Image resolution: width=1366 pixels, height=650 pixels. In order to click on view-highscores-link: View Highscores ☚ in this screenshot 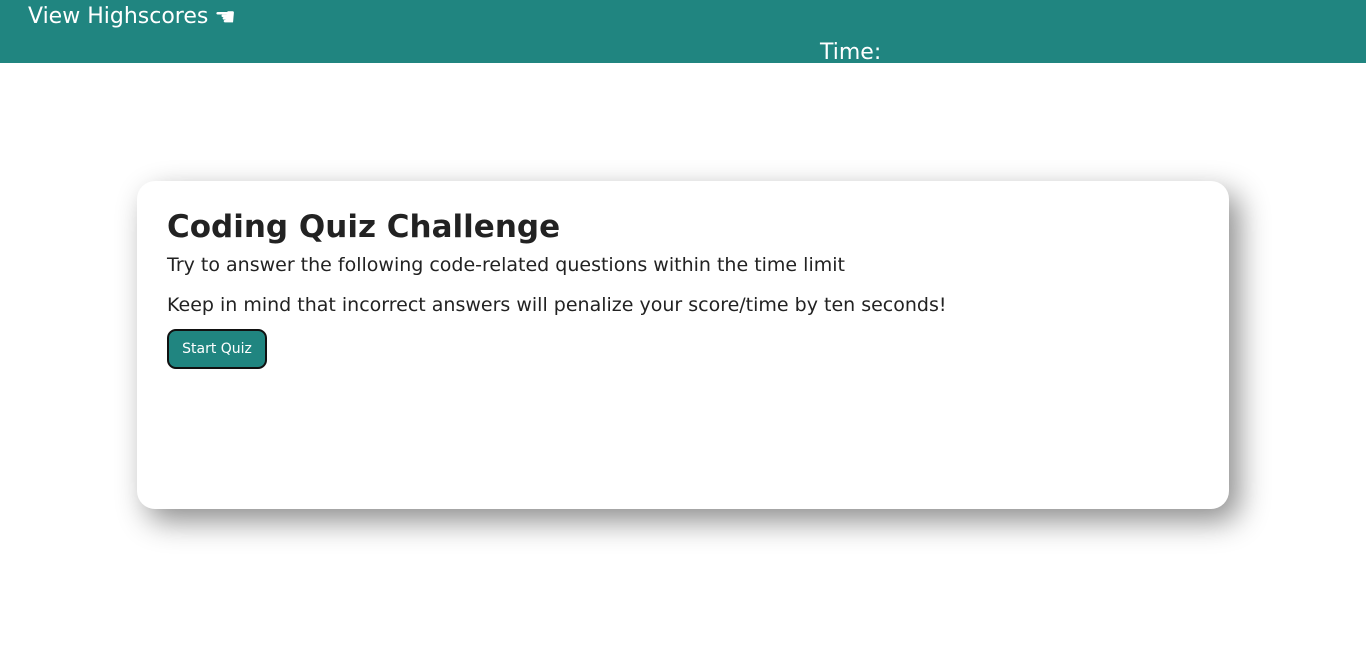, I will do `click(132, 17)`.